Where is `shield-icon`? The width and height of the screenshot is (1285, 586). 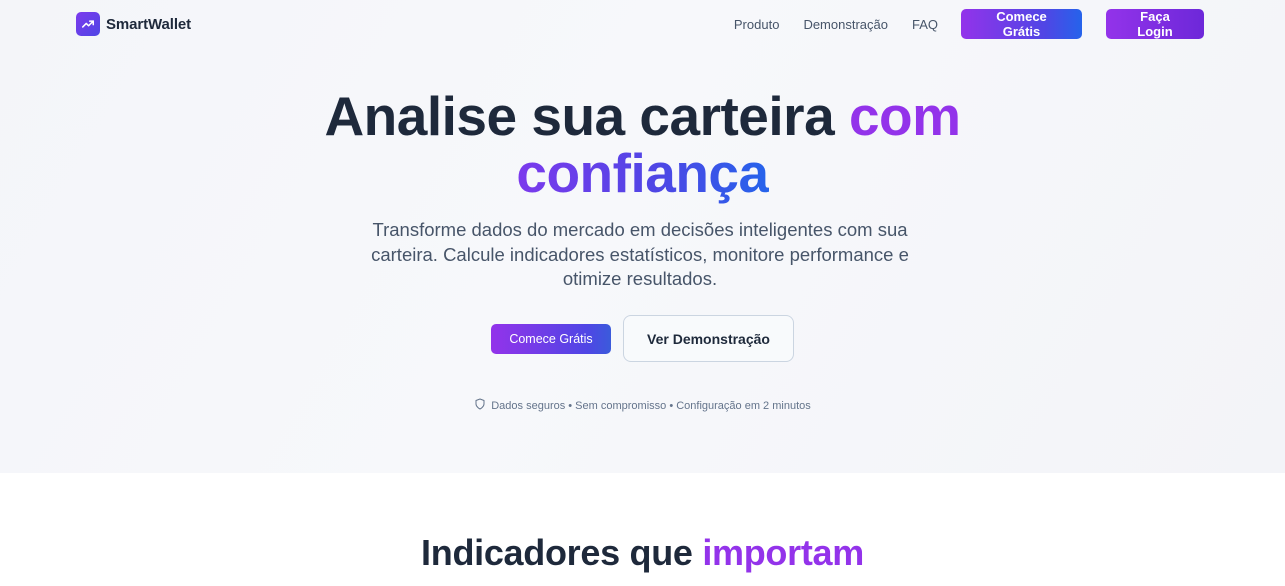
shield-icon is located at coordinates (480, 405).